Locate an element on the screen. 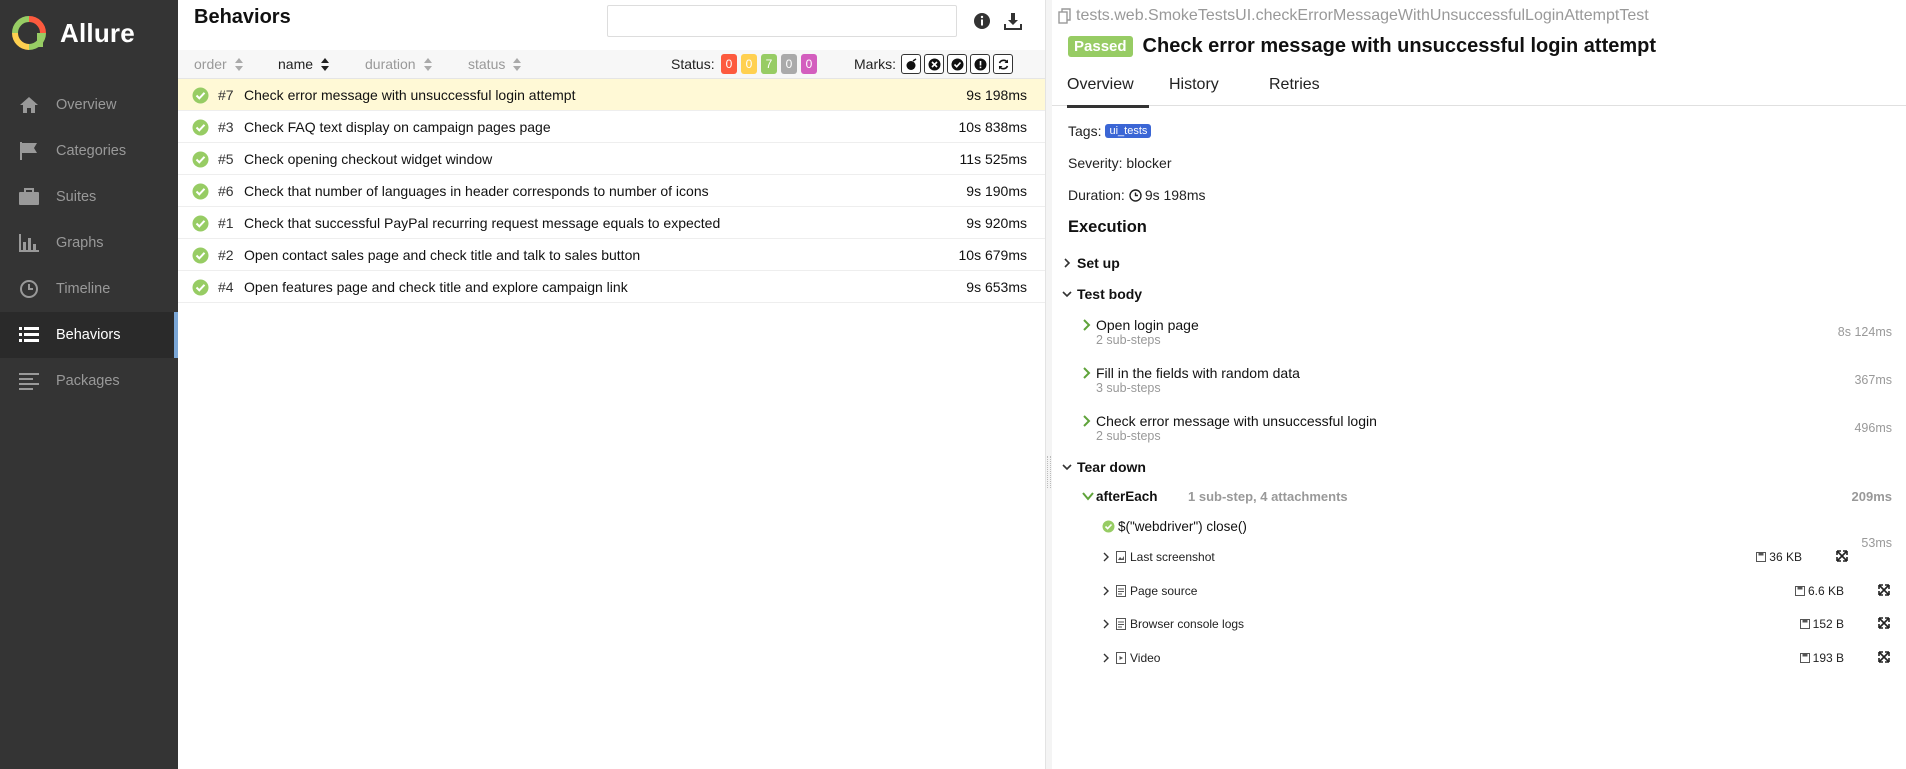 This screenshot has height=769, width=1906. sort-by-status: status is located at coordinates (495, 64).